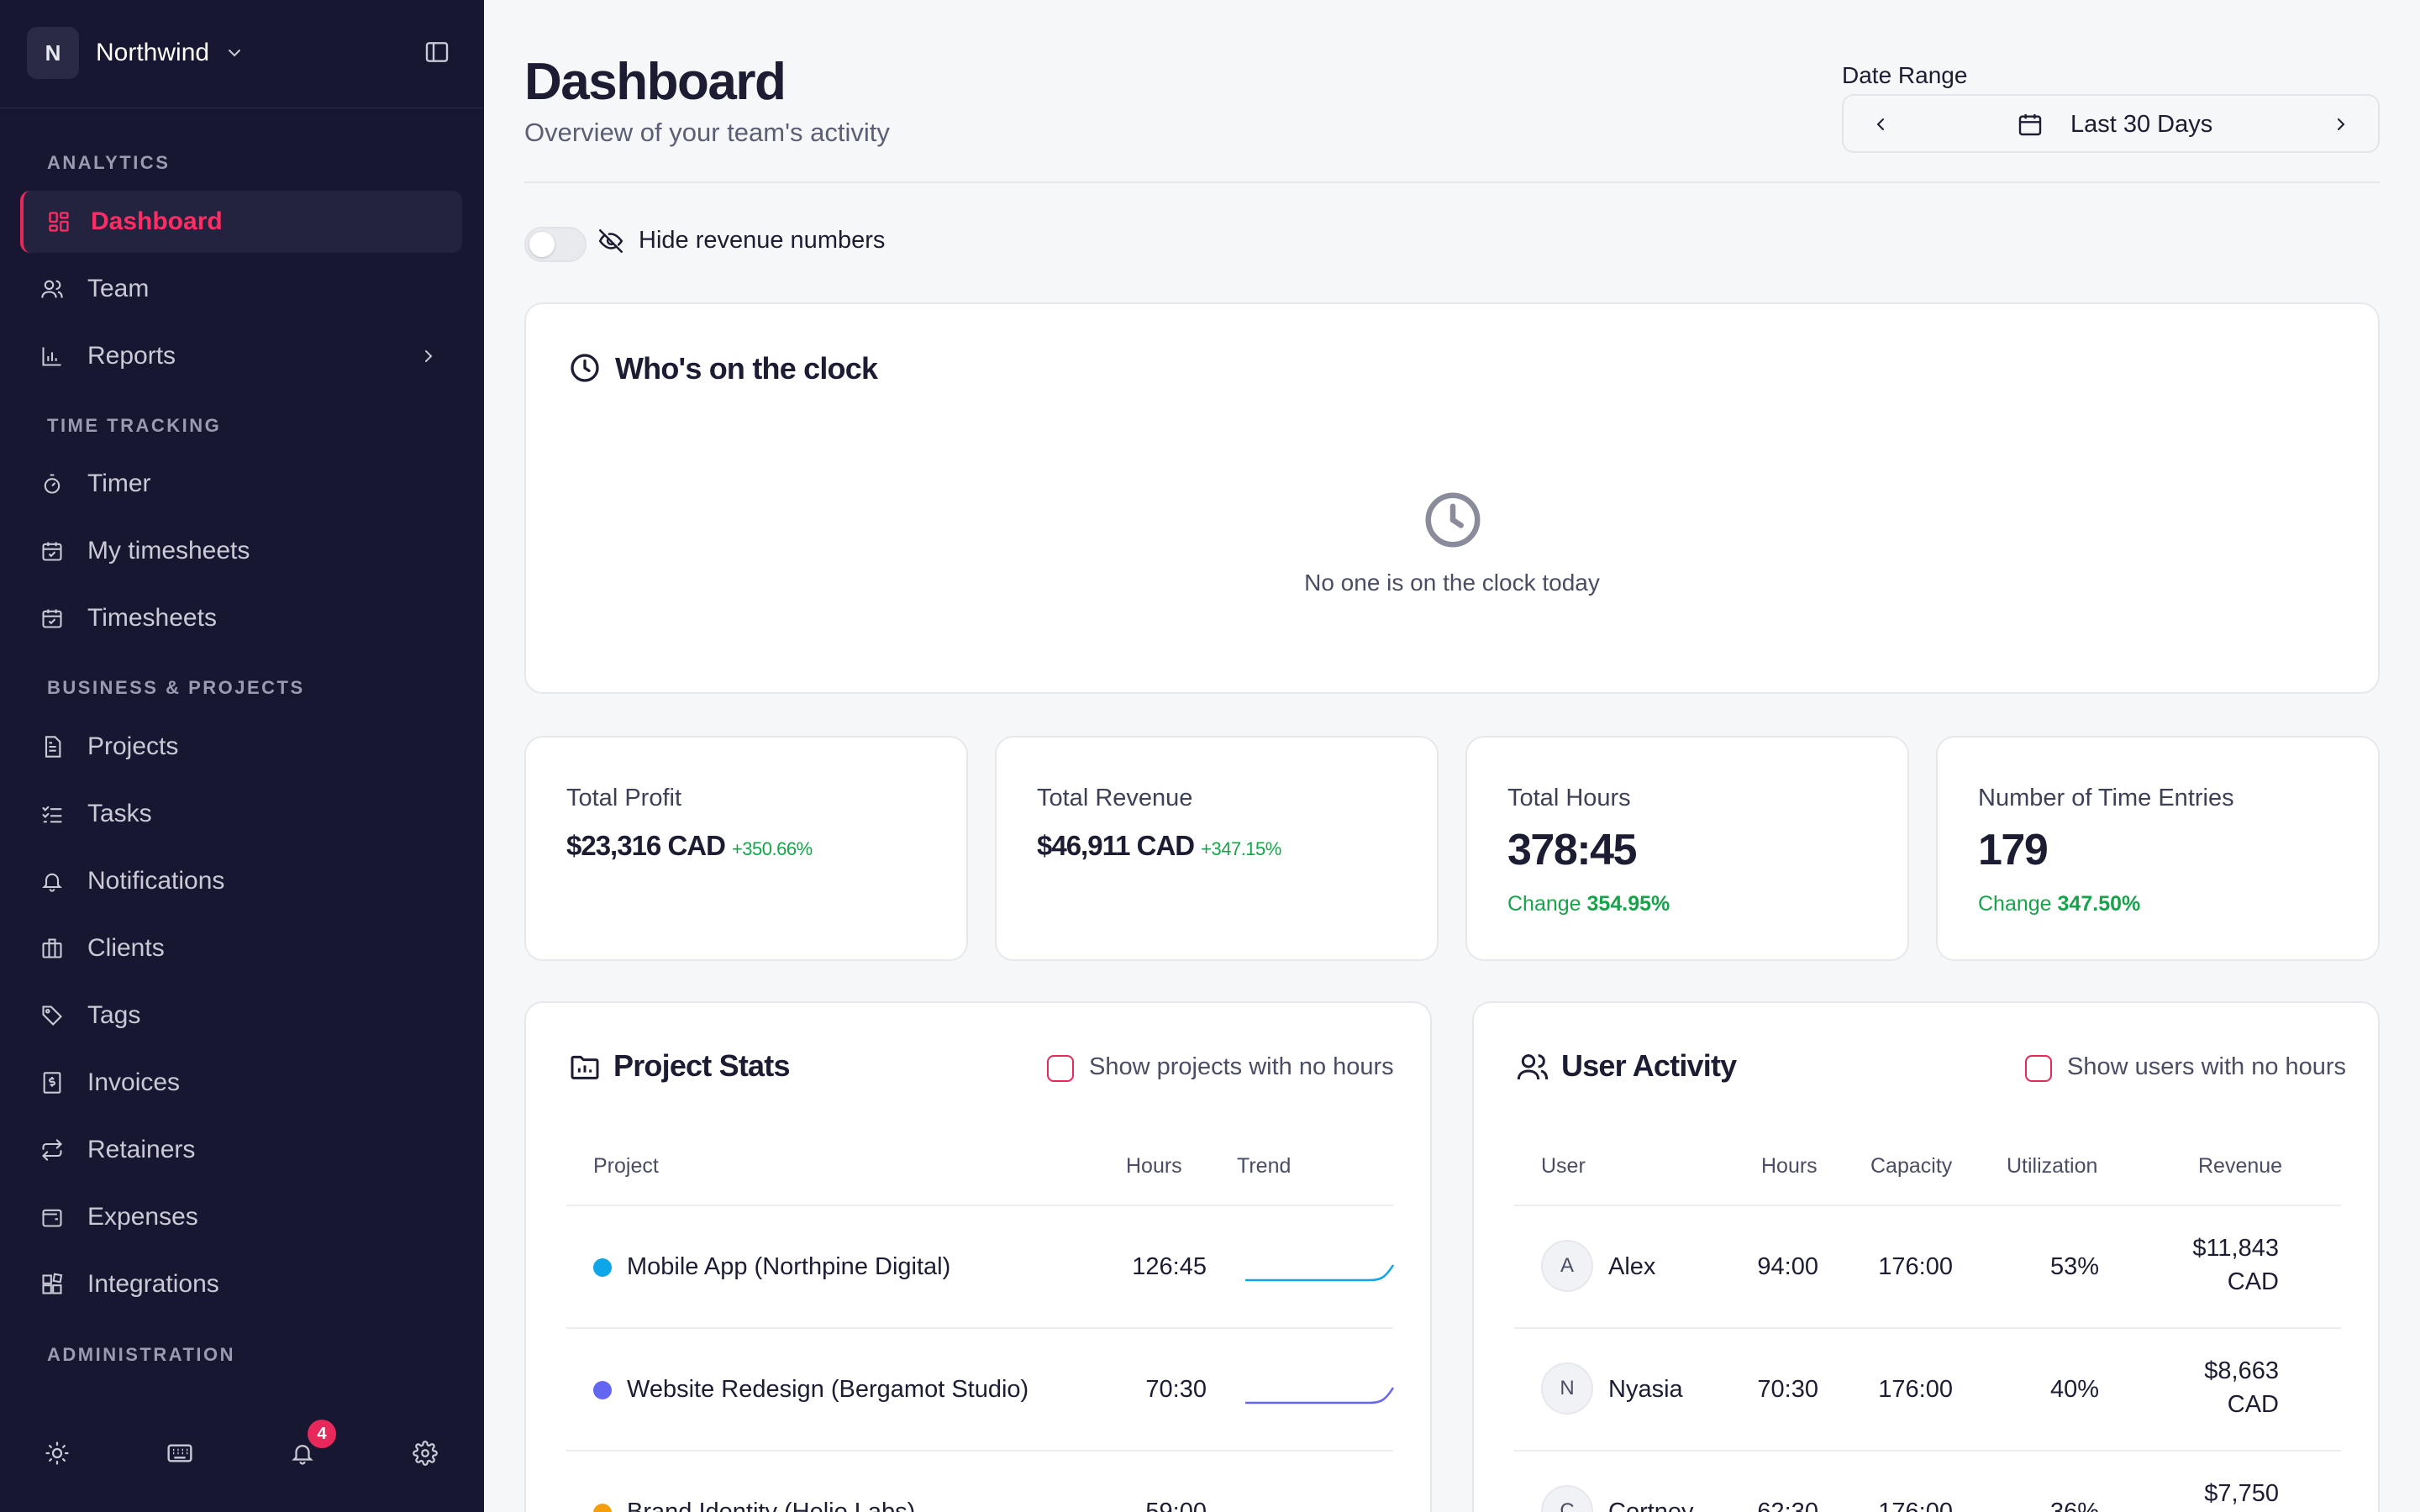  What do you see at coordinates (241, 618) in the screenshot?
I see `sidebar-item-timesheets: Timesheets` at bounding box center [241, 618].